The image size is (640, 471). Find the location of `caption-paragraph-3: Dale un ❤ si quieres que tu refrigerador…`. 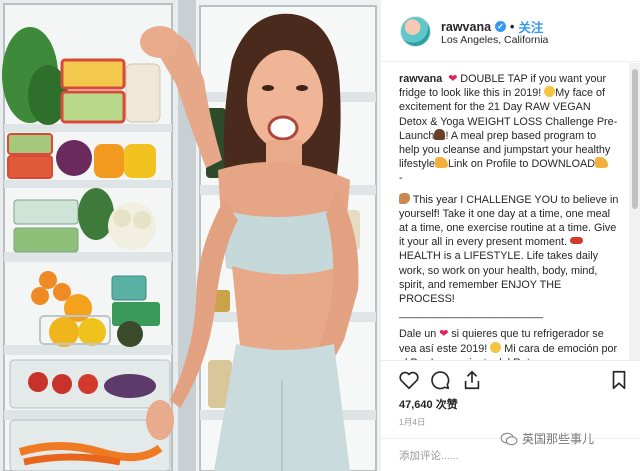

caption-paragraph-3: Dale un ❤ si quieres que tu refrigerador… is located at coordinates (509, 343).